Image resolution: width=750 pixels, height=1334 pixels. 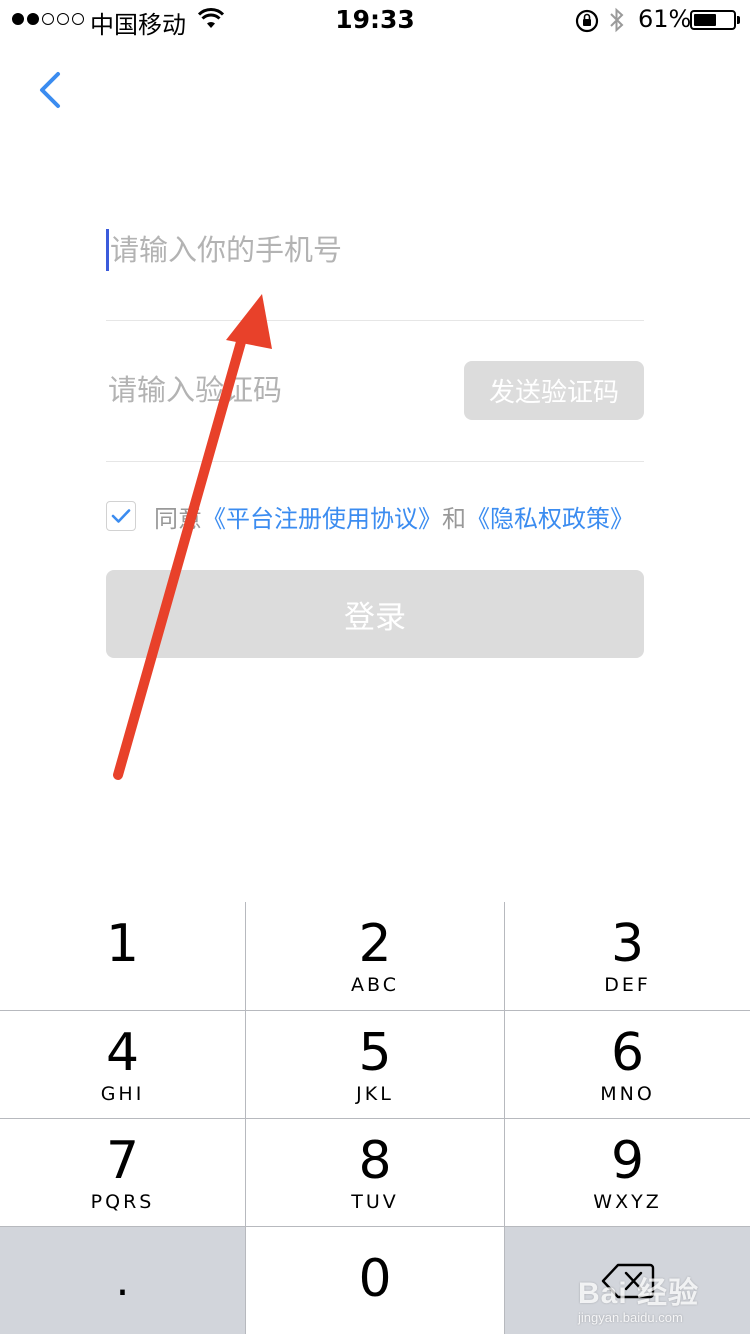 I want to click on key-8: 8 TUV, so click(x=375, y=1172).